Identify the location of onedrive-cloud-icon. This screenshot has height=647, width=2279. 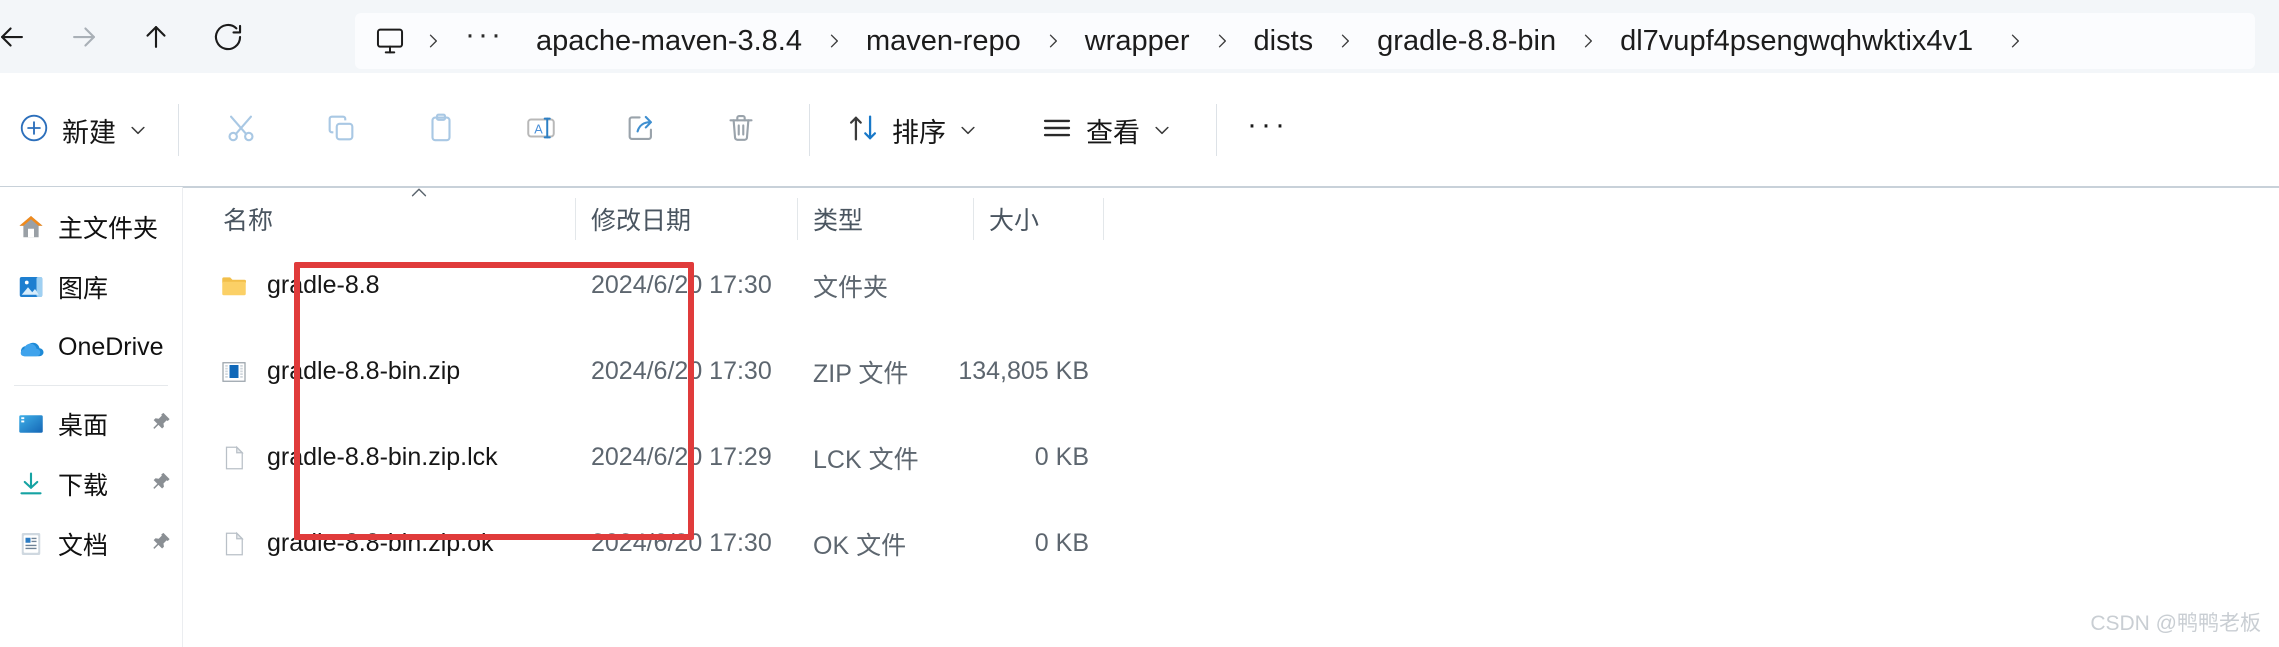
(31, 347).